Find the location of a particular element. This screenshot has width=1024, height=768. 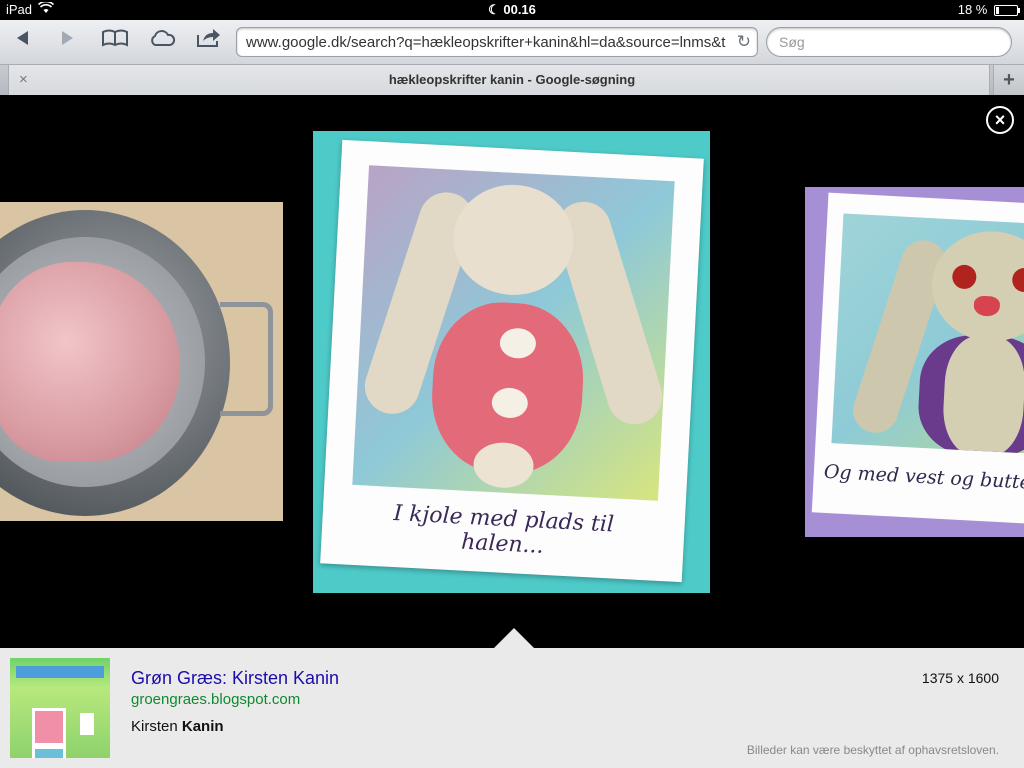

image-dimensions: 1375 x 1600 is located at coordinates (960, 678).